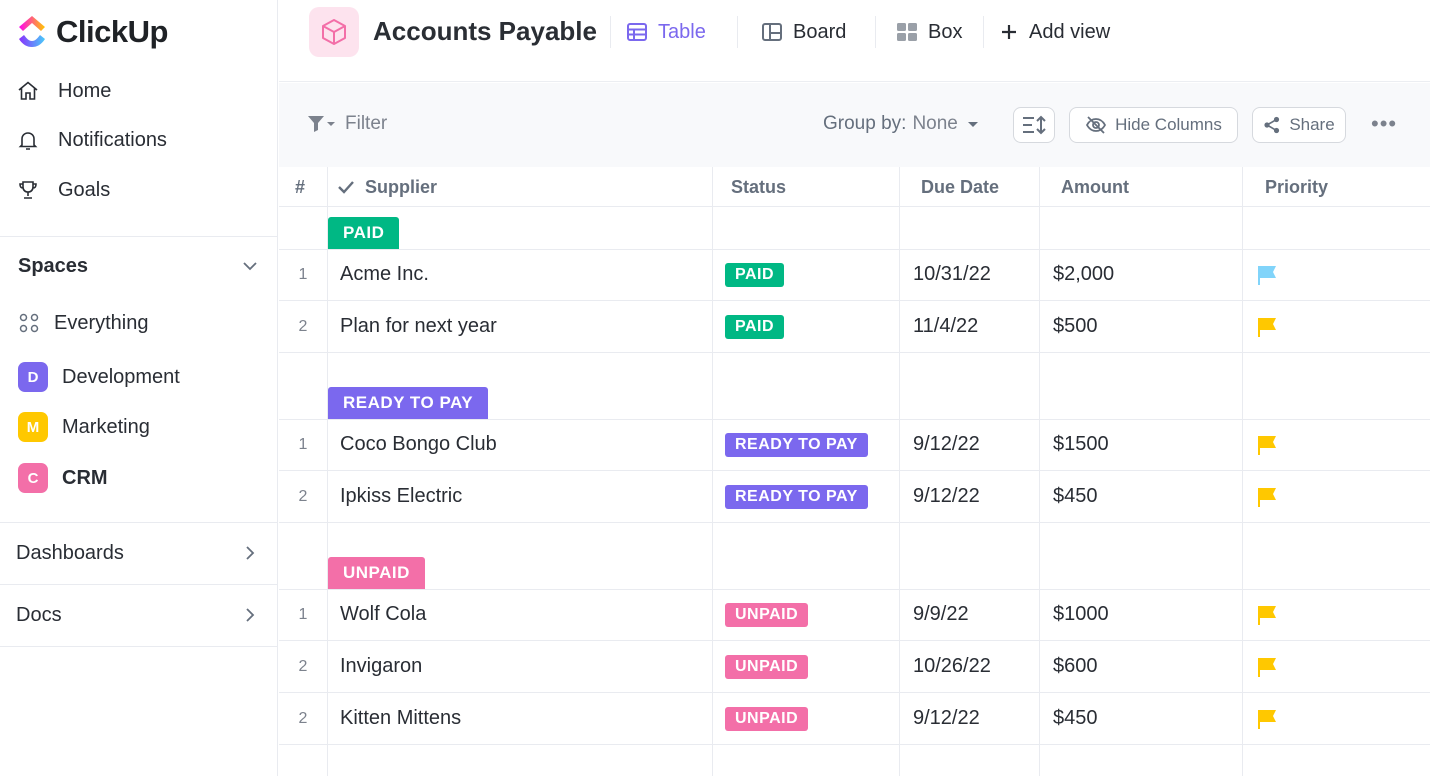 This screenshot has height=776, width=1430. I want to click on nav-goals: Goals, so click(63, 190).